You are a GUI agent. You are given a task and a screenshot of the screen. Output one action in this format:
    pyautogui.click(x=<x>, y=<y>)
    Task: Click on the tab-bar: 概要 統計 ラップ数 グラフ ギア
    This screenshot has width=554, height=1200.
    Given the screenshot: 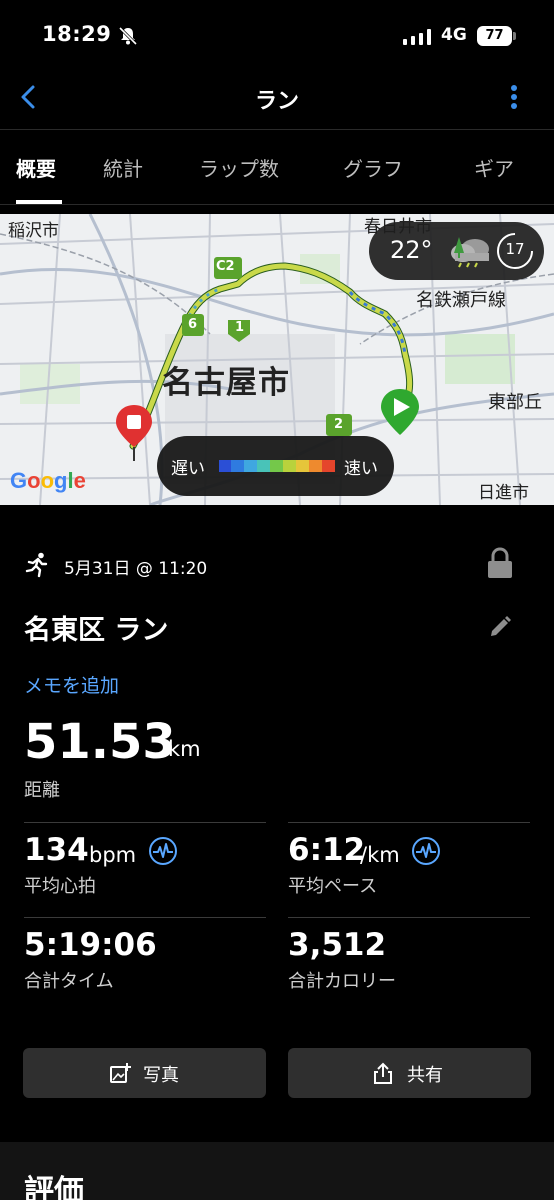 What is the action you would take?
    pyautogui.click(x=277, y=168)
    